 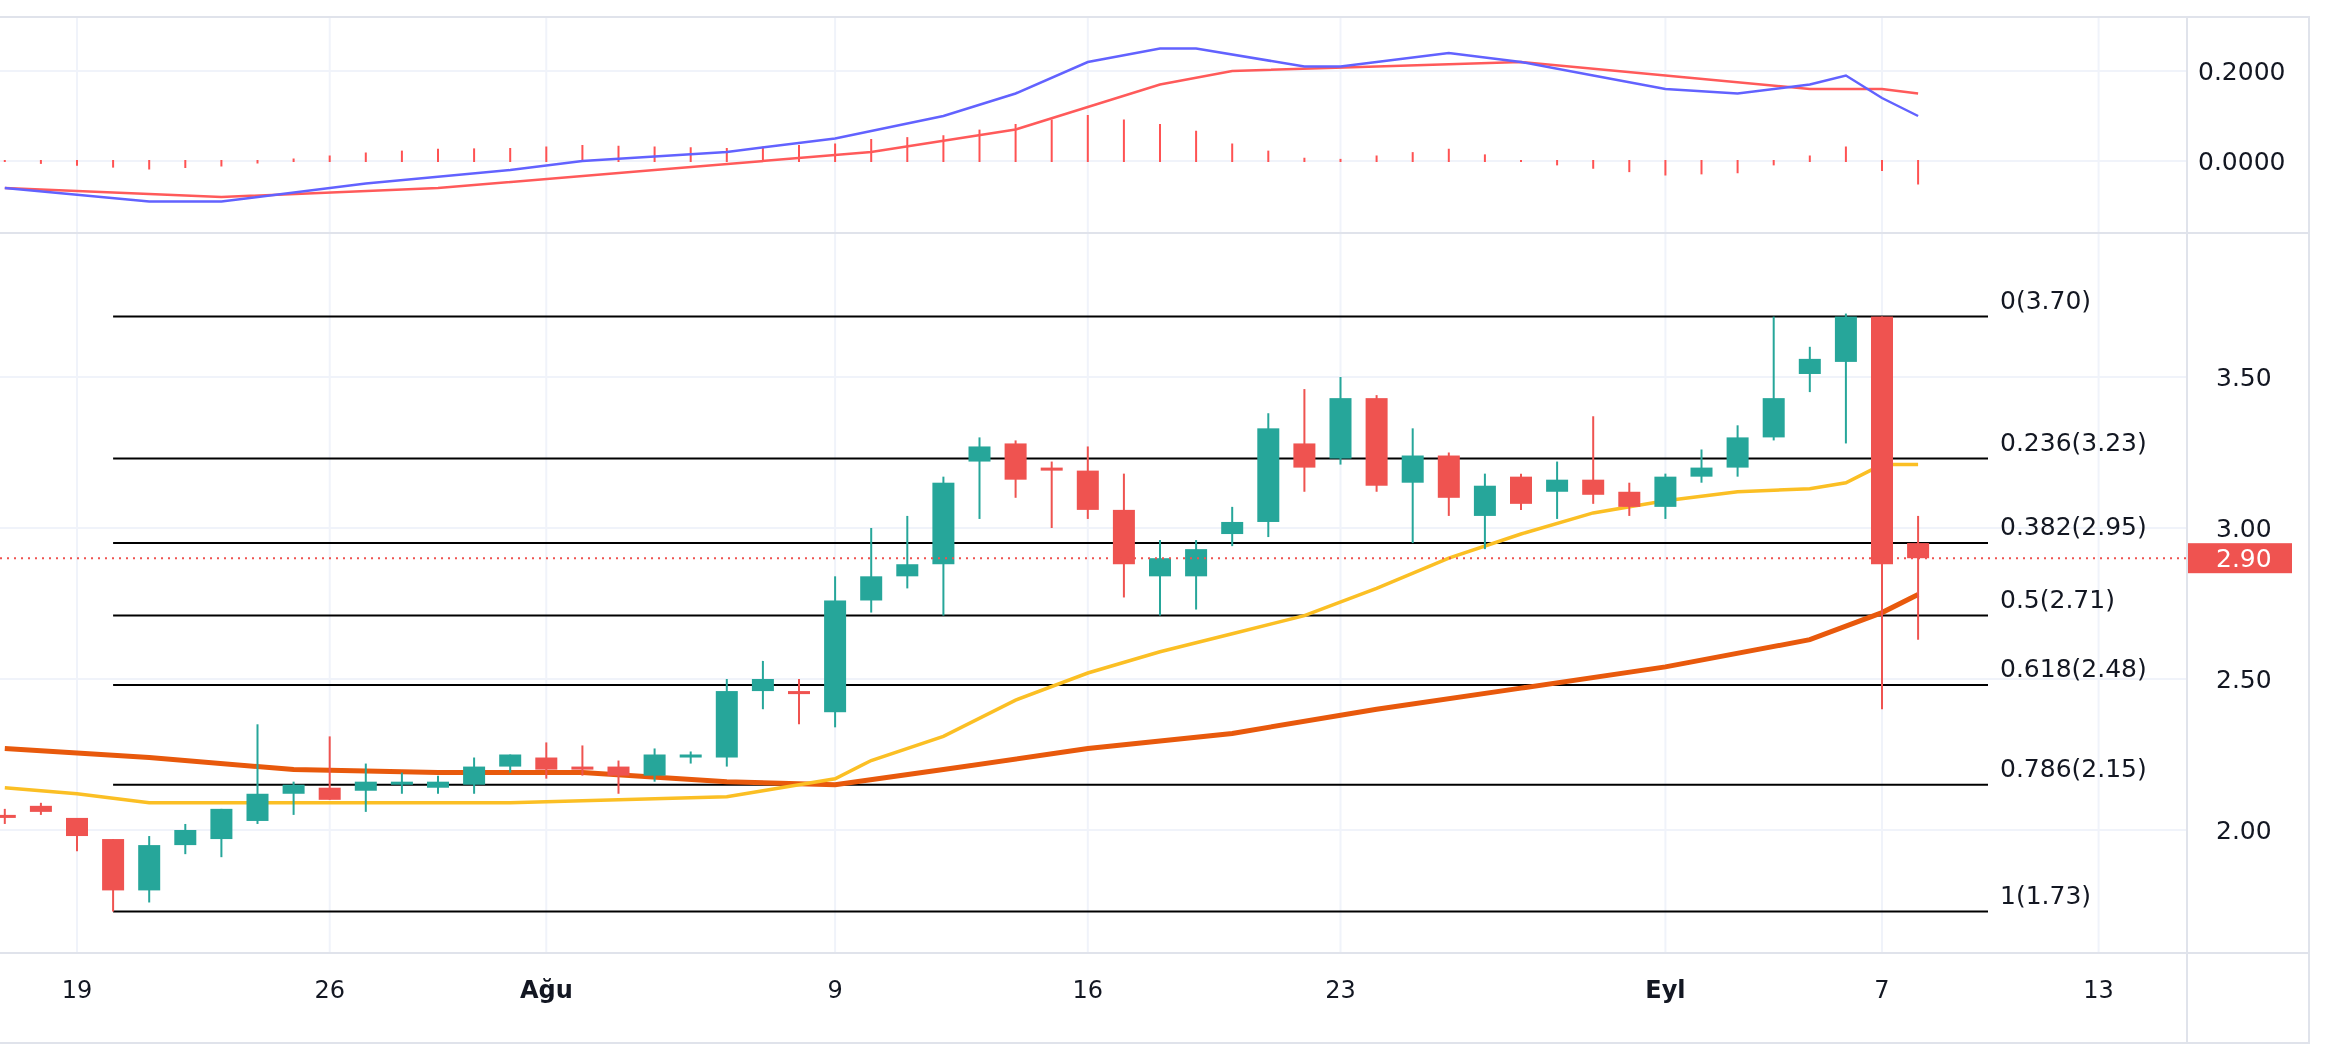 What do you see at coordinates (329, 990) in the screenshot?
I see `time-axis-label: 26` at bounding box center [329, 990].